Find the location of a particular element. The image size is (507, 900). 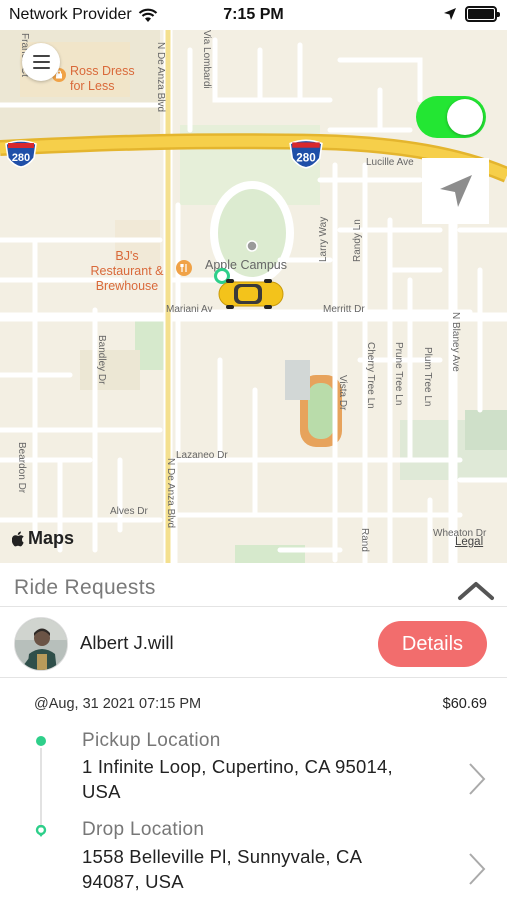

details-button: Details is located at coordinates (432, 644).